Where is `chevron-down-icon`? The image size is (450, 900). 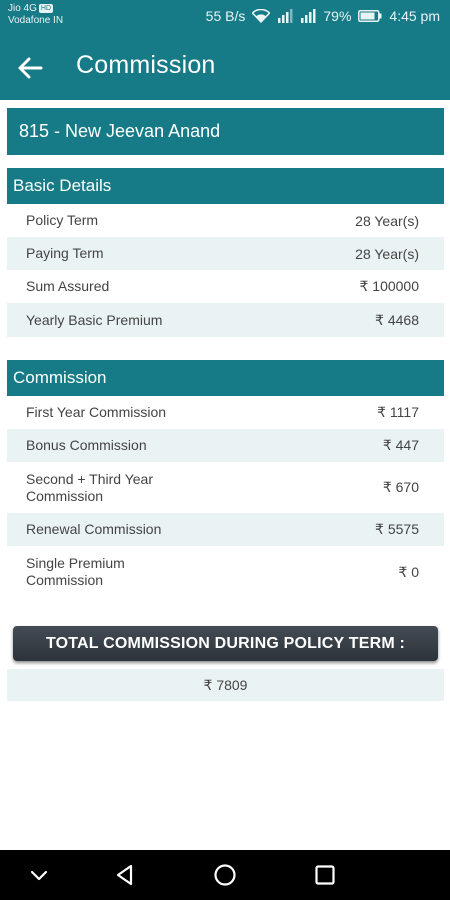 chevron-down-icon is located at coordinates (39, 875).